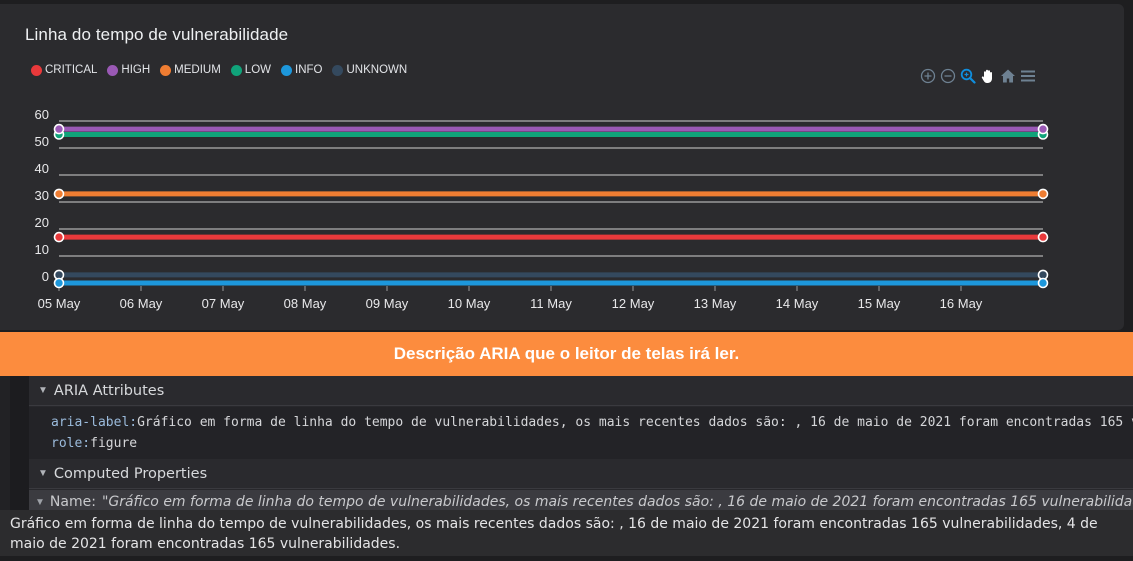 The width and height of the screenshot is (1133, 561). I want to click on legend-label: HIGH, so click(136, 70).